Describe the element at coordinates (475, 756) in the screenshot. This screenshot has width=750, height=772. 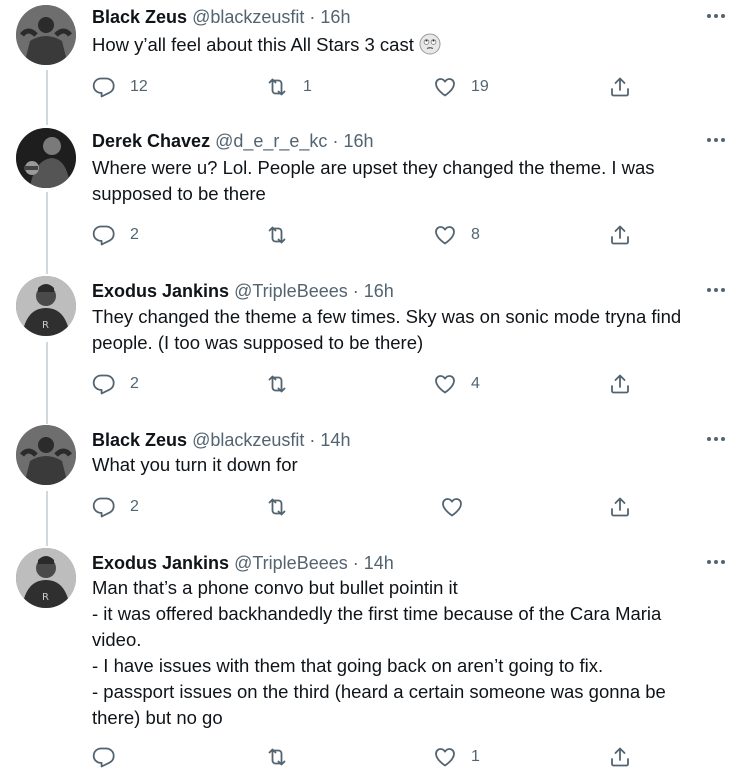
I see `like-count: 1` at that location.